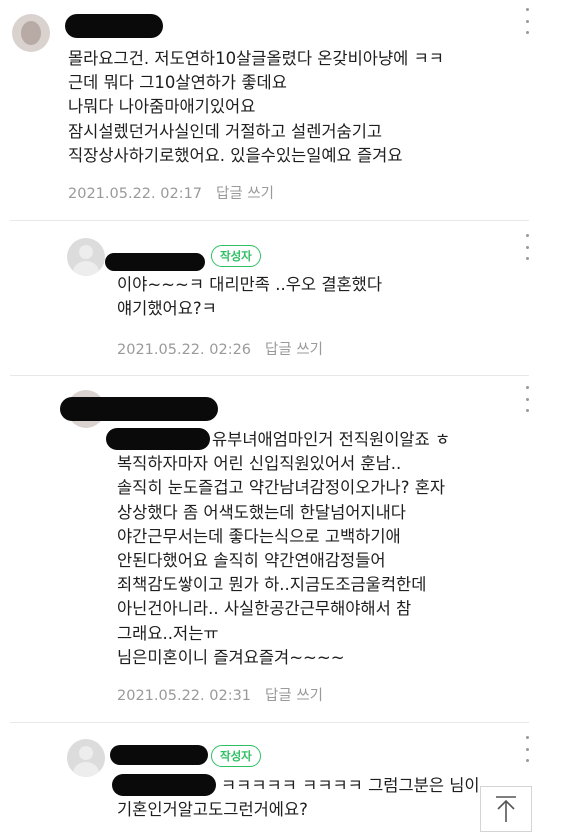  I want to click on comment-meta: 2021.05.22. 02:31 답글 쓰기, so click(220, 694).